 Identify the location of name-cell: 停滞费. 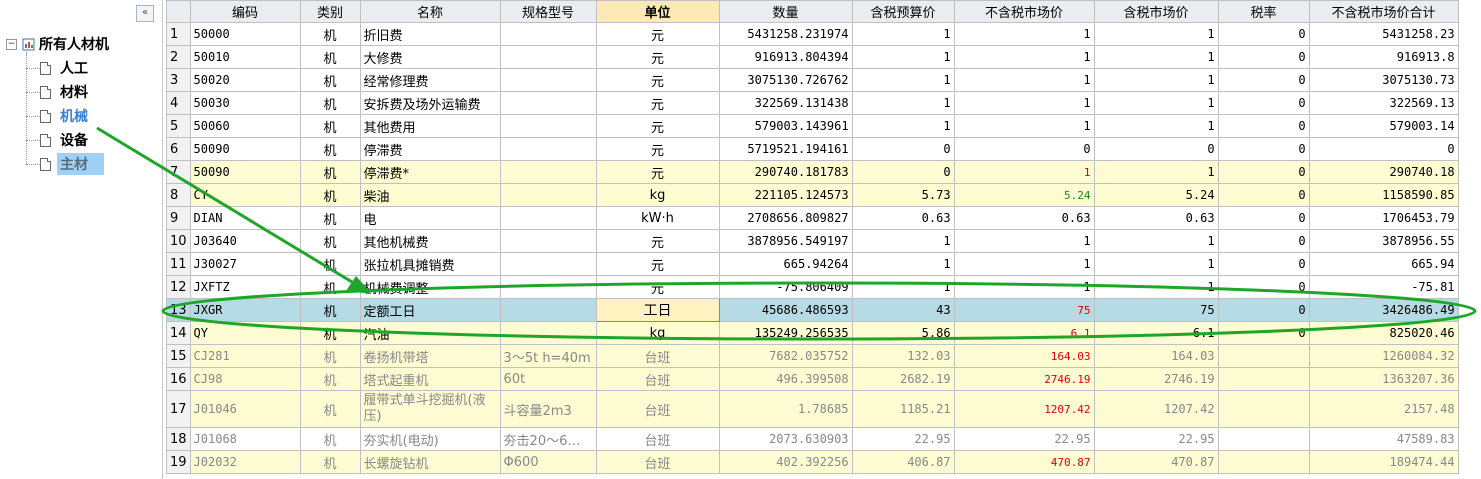
(430, 149).